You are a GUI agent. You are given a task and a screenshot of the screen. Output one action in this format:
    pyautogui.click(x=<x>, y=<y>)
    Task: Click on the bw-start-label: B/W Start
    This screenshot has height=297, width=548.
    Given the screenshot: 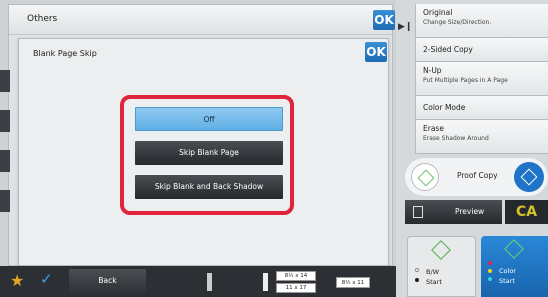 What is the action you would take?
    pyautogui.click(x=434, y=277)
    